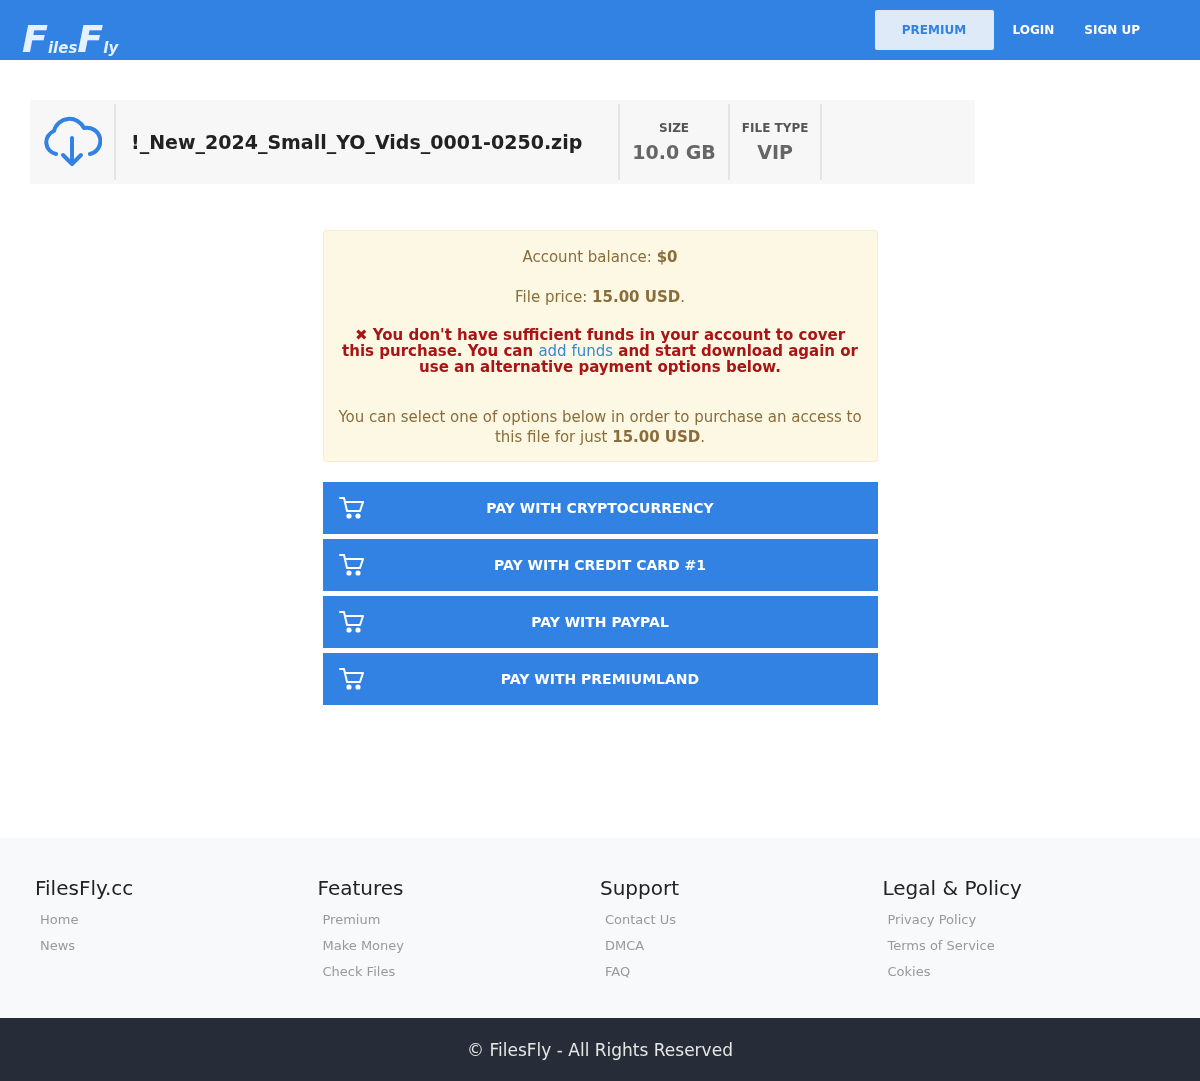 This screenshot has height=1081, width=1200. Describe the element at coordinates (70, 30) in the screenshot. I see `site-logo: FilesFly` at that location.